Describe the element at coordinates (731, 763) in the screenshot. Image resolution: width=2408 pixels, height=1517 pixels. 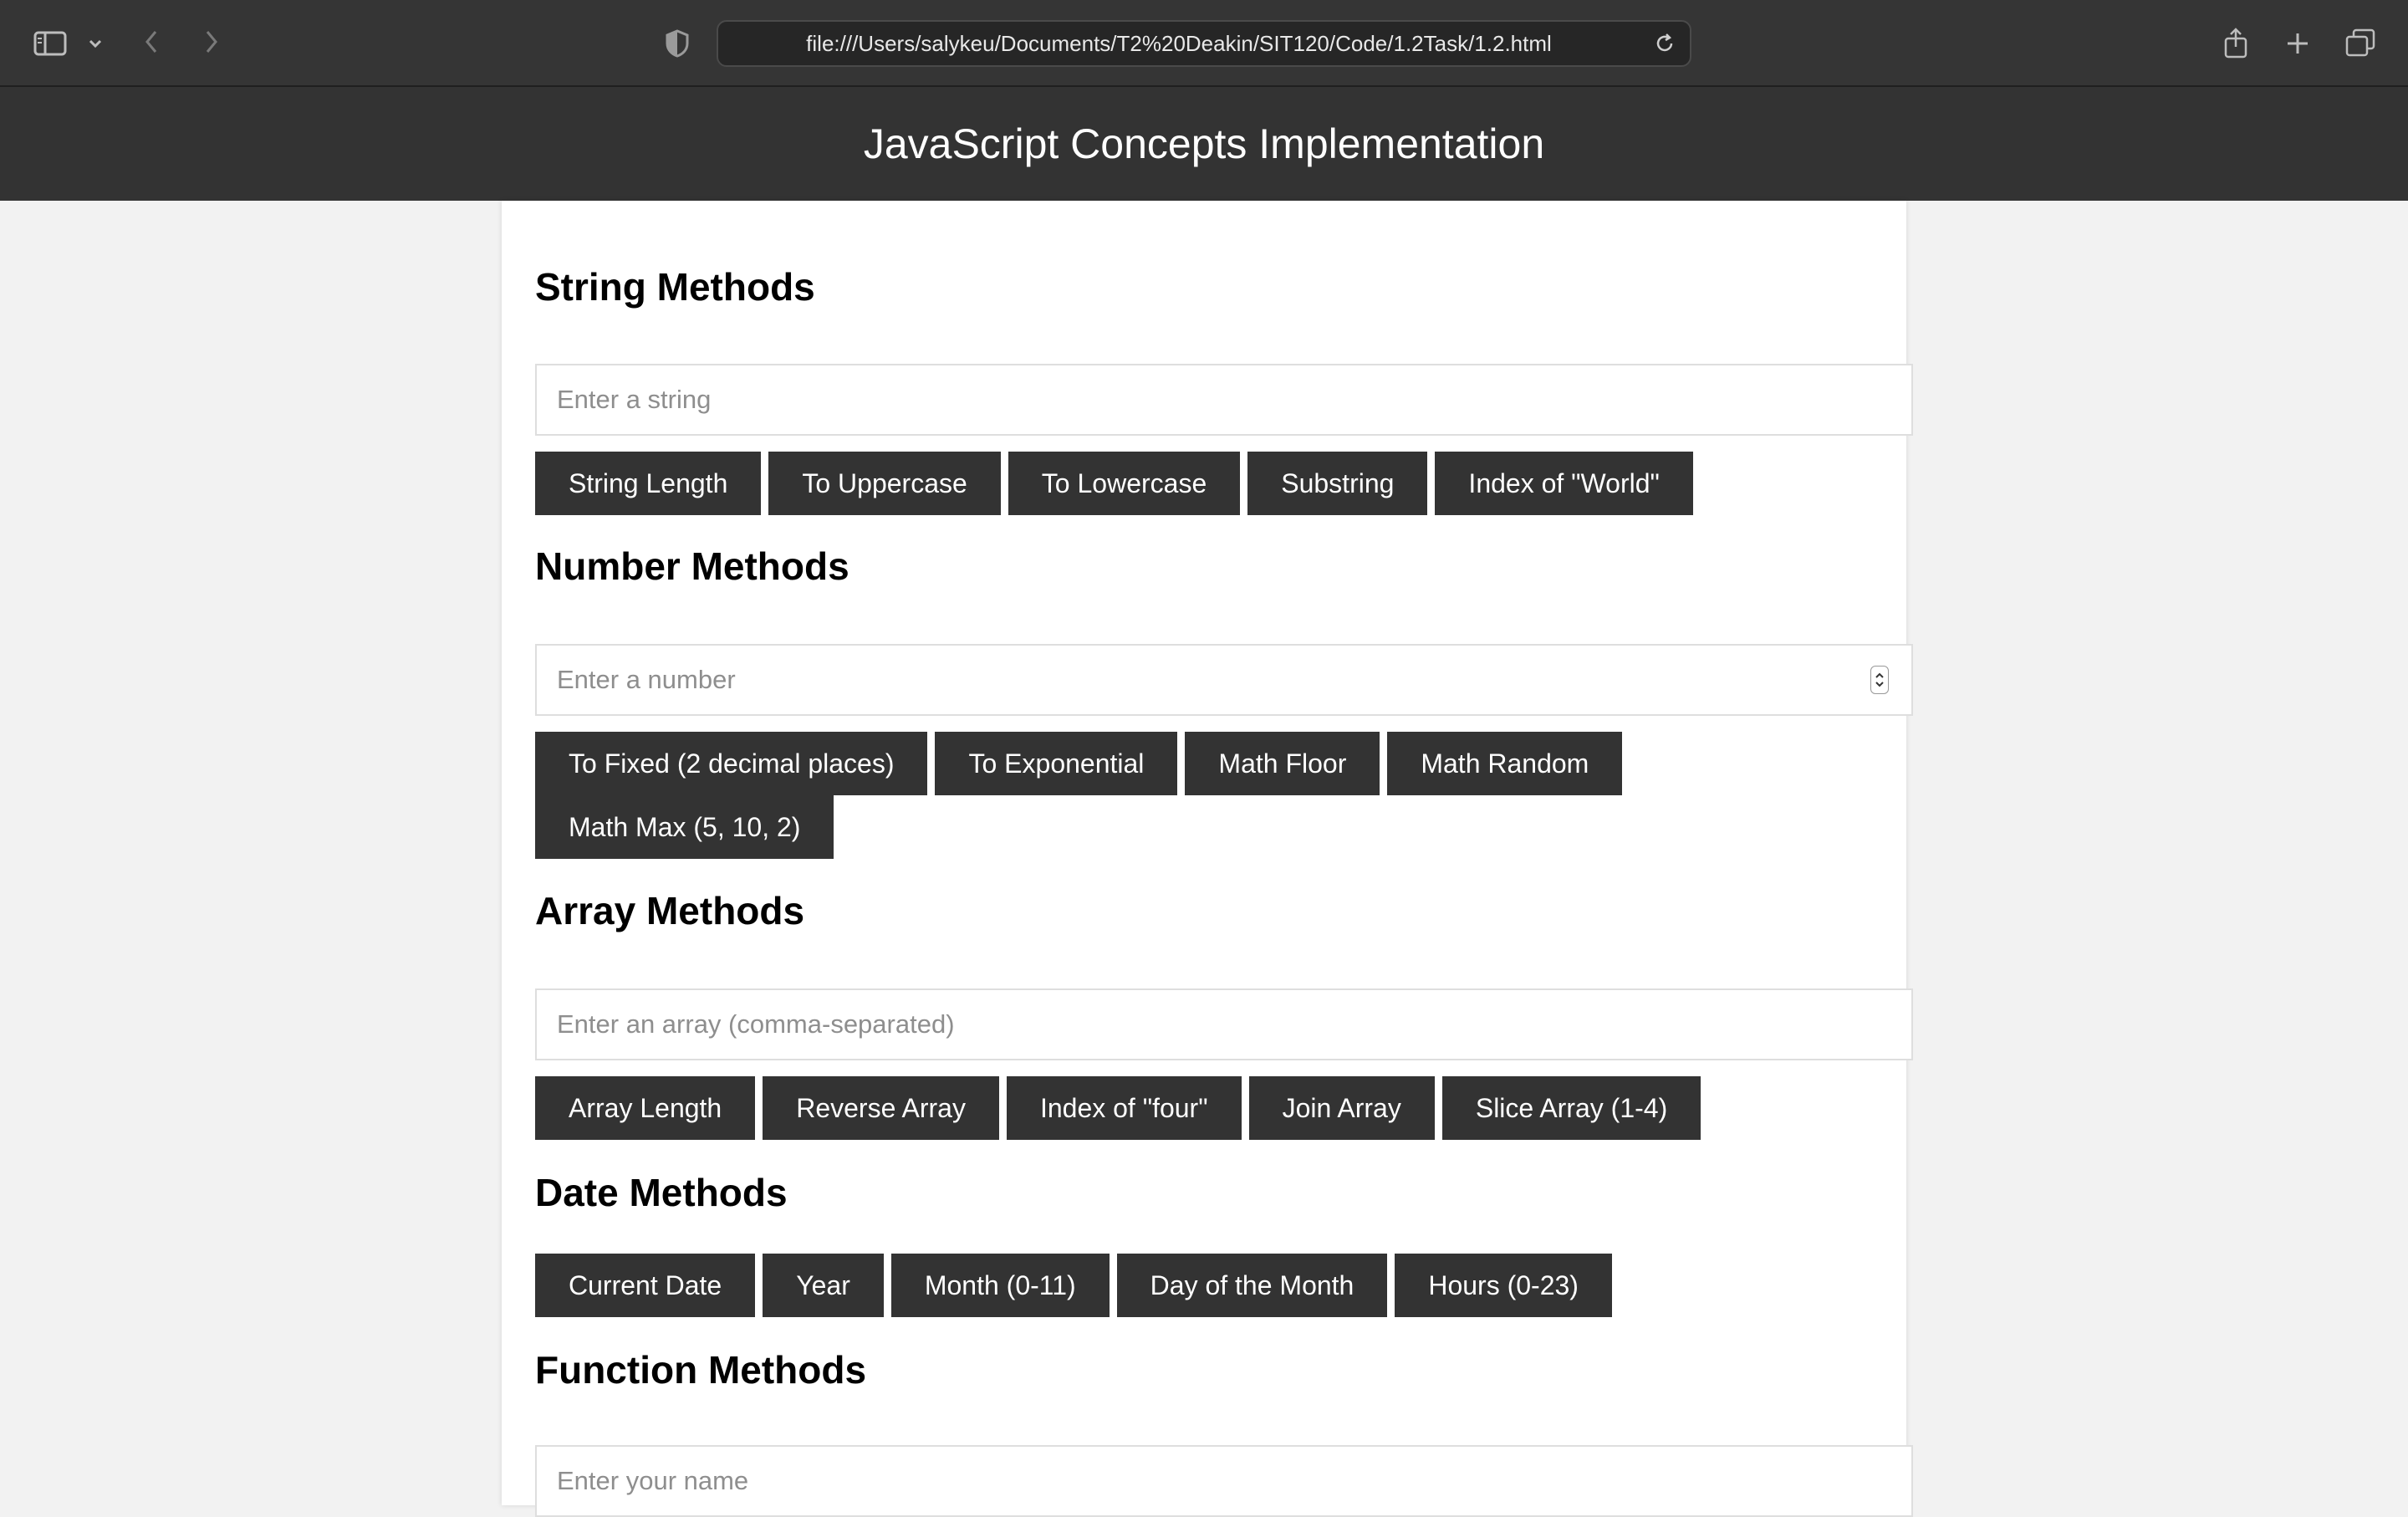
I see `to-fixed-button: To Fixed (2 decimal places)` at that location.